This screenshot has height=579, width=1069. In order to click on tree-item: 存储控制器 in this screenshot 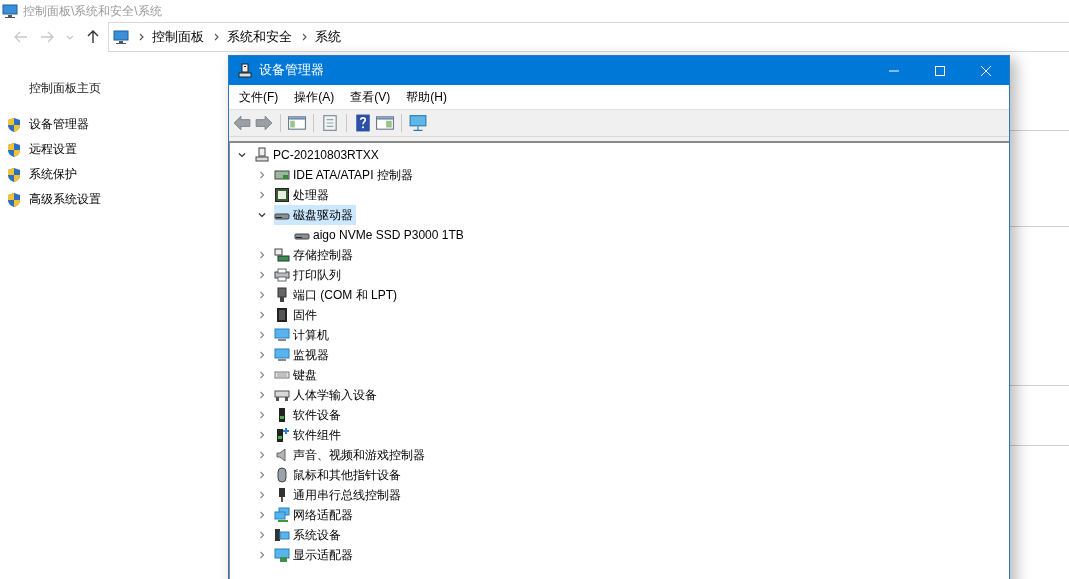, I will do `click(315, 255)`.